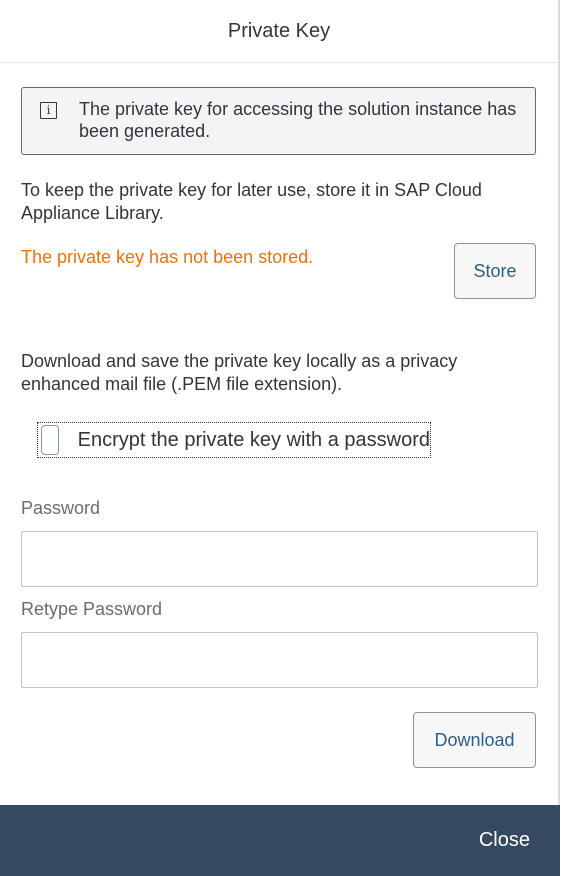 The width and height of the screenshot is (562, 876). Describe the element at coordinates (167, 257) in the screenshot. I see `not-stored-warning: The private key has not been stored.` at that location.